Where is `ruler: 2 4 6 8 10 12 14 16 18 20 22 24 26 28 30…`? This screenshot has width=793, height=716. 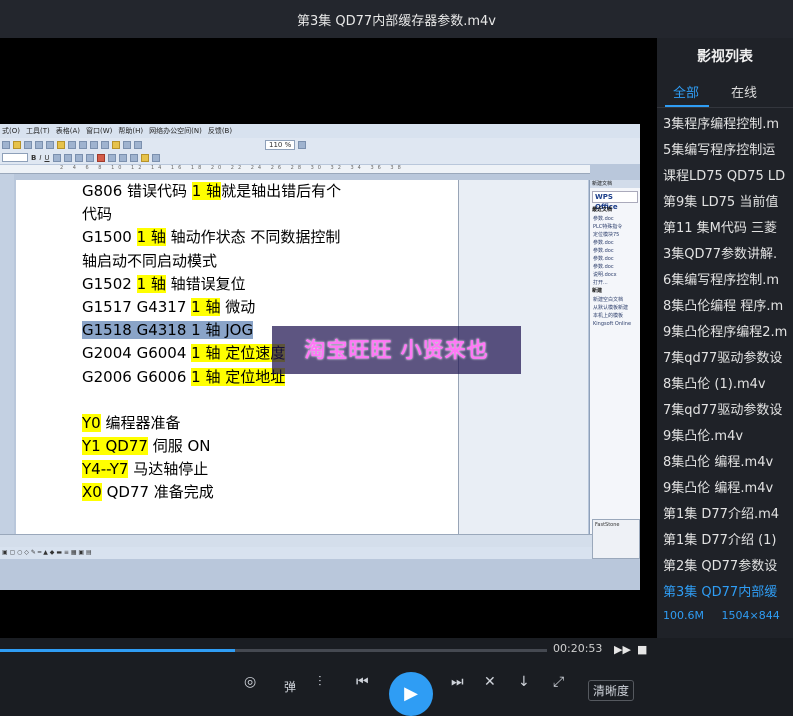
ruler: 2 4 6 8 10 12 14 16 18 20 22 24 26 28 30… is located at coordinates (295, 169).